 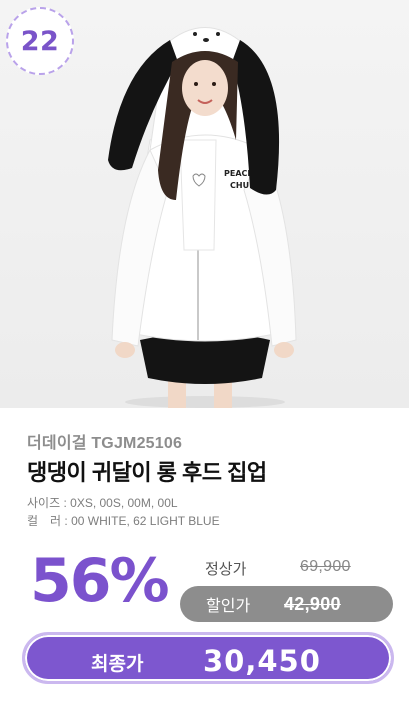 I want to click on color-label: 컬 러, so click(x=44, y=521).